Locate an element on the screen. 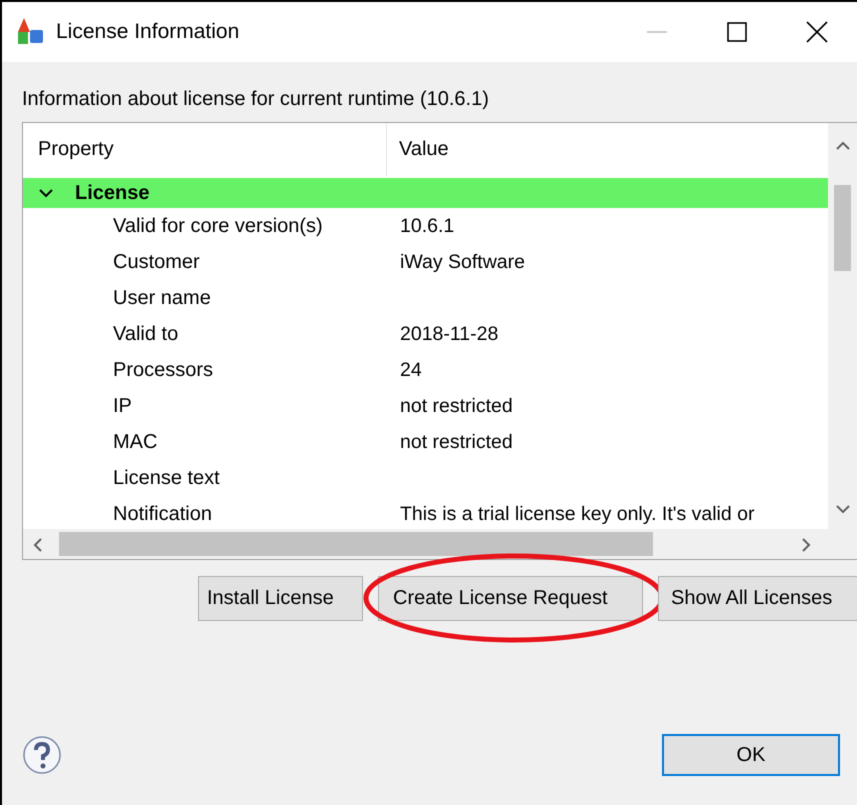 The height and width of the screenshot is (805, 857). ok-button: OK is located at coordinates (751, 755).